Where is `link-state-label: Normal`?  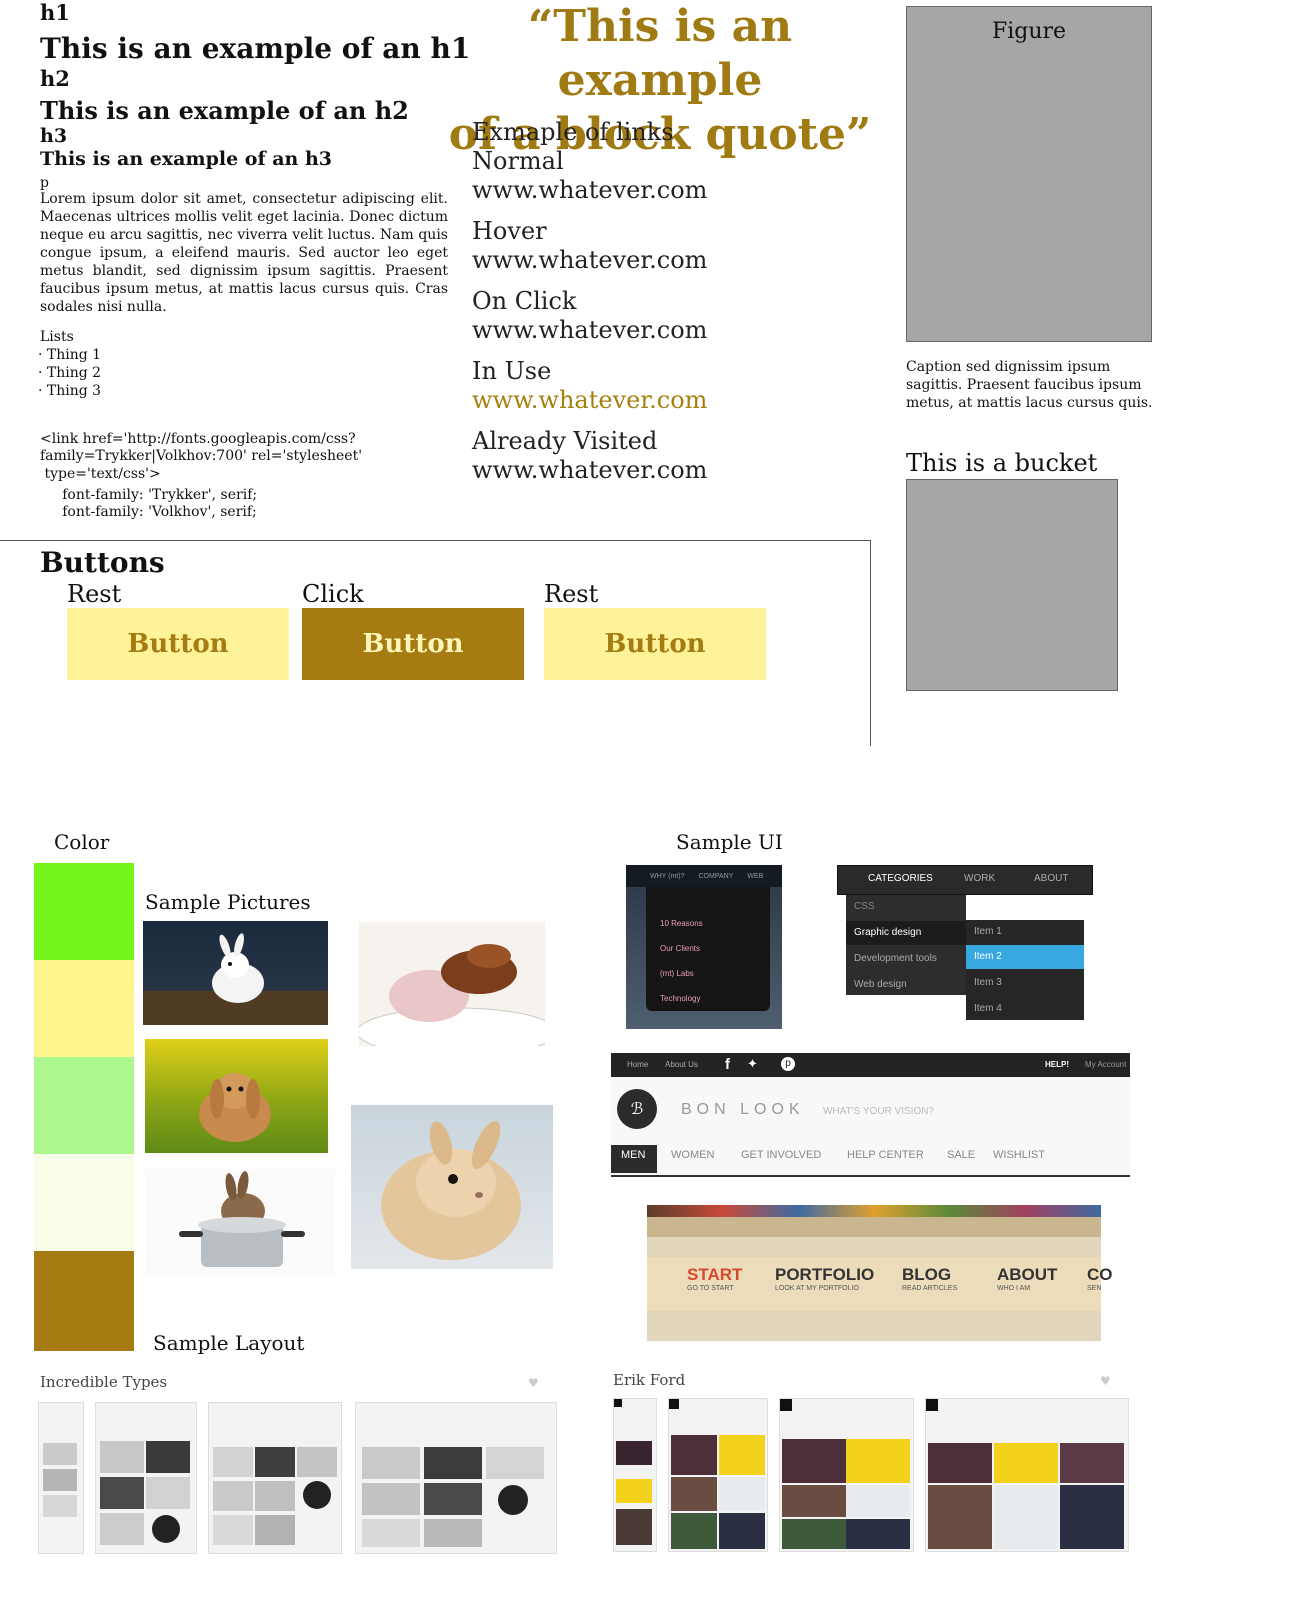
link-state-label: Normal is located at coordinates (518, 161).